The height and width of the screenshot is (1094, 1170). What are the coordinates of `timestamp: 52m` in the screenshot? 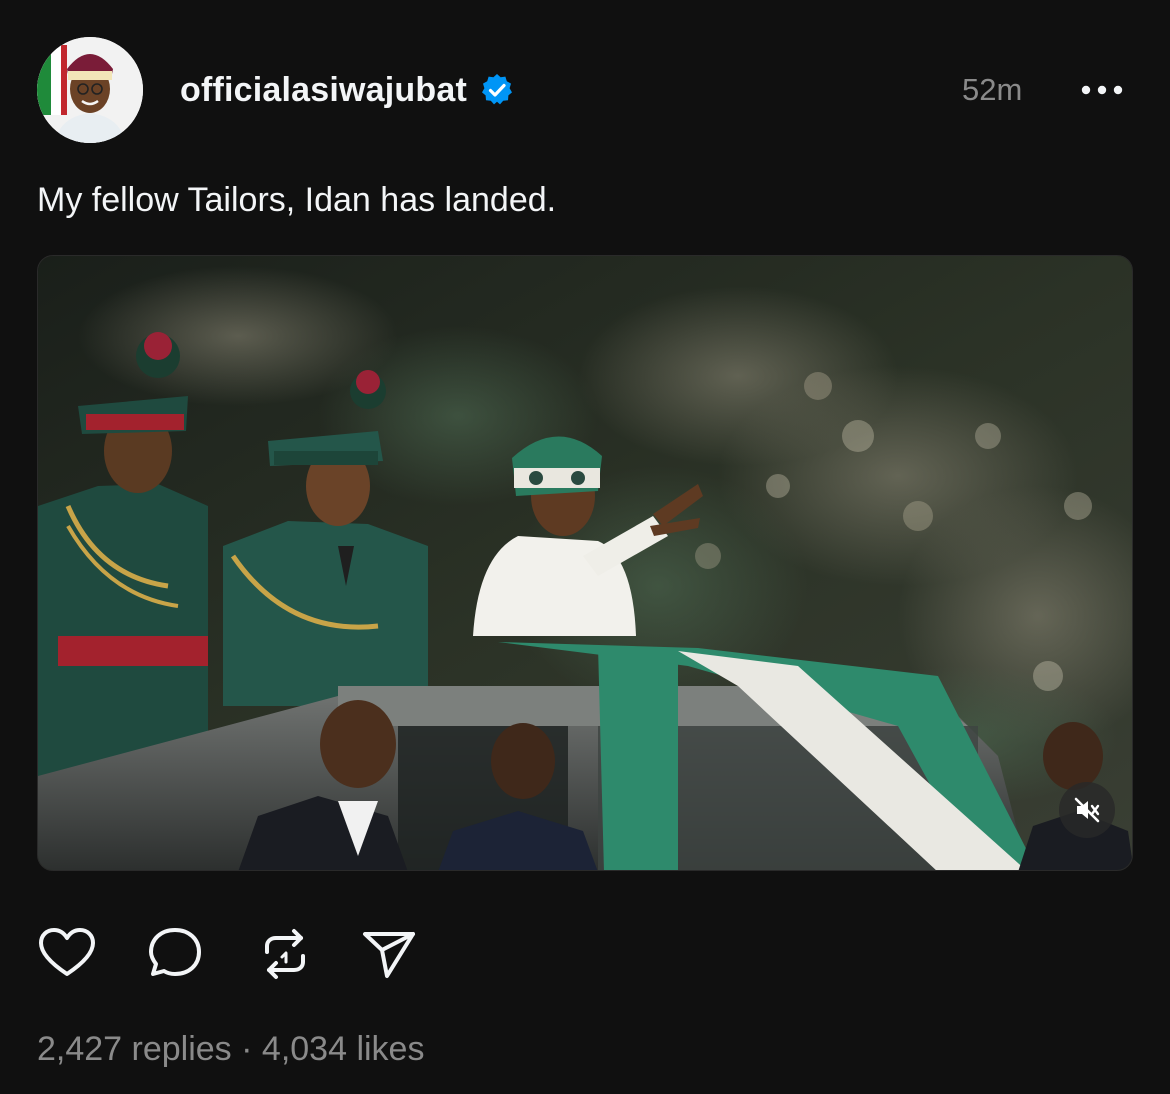 It's located at (992, 89).